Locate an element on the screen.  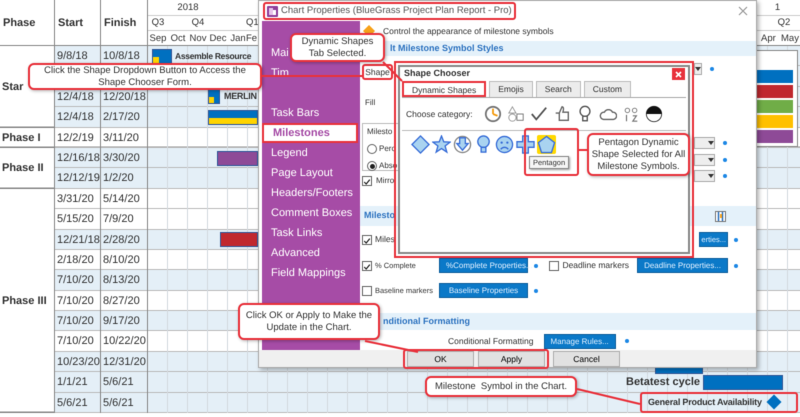
checkbox-label: Mirro is located at coordinates (385, 181).